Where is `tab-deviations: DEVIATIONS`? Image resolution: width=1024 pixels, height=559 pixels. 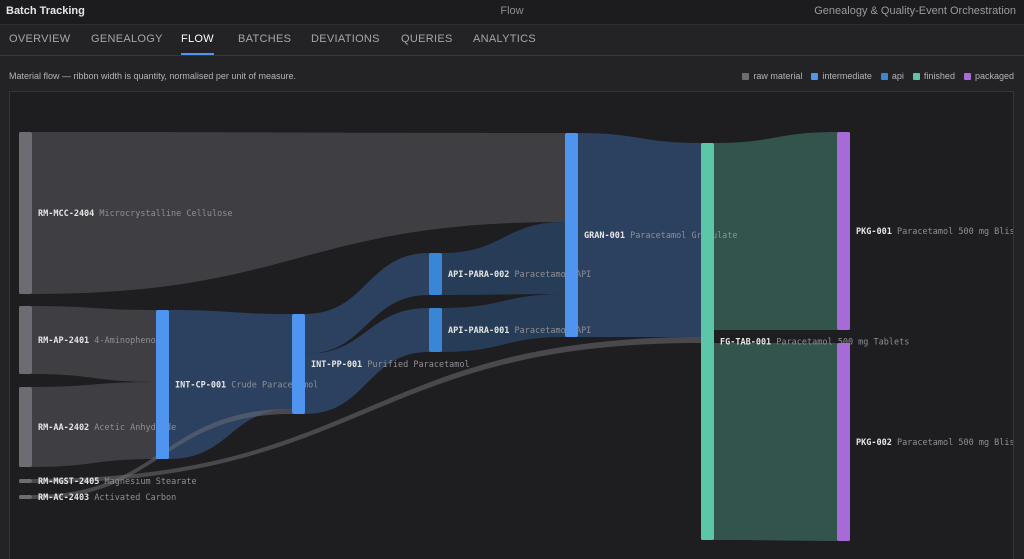 tab-deviations: DEVIATIONS is located at coordinates (345, 39).